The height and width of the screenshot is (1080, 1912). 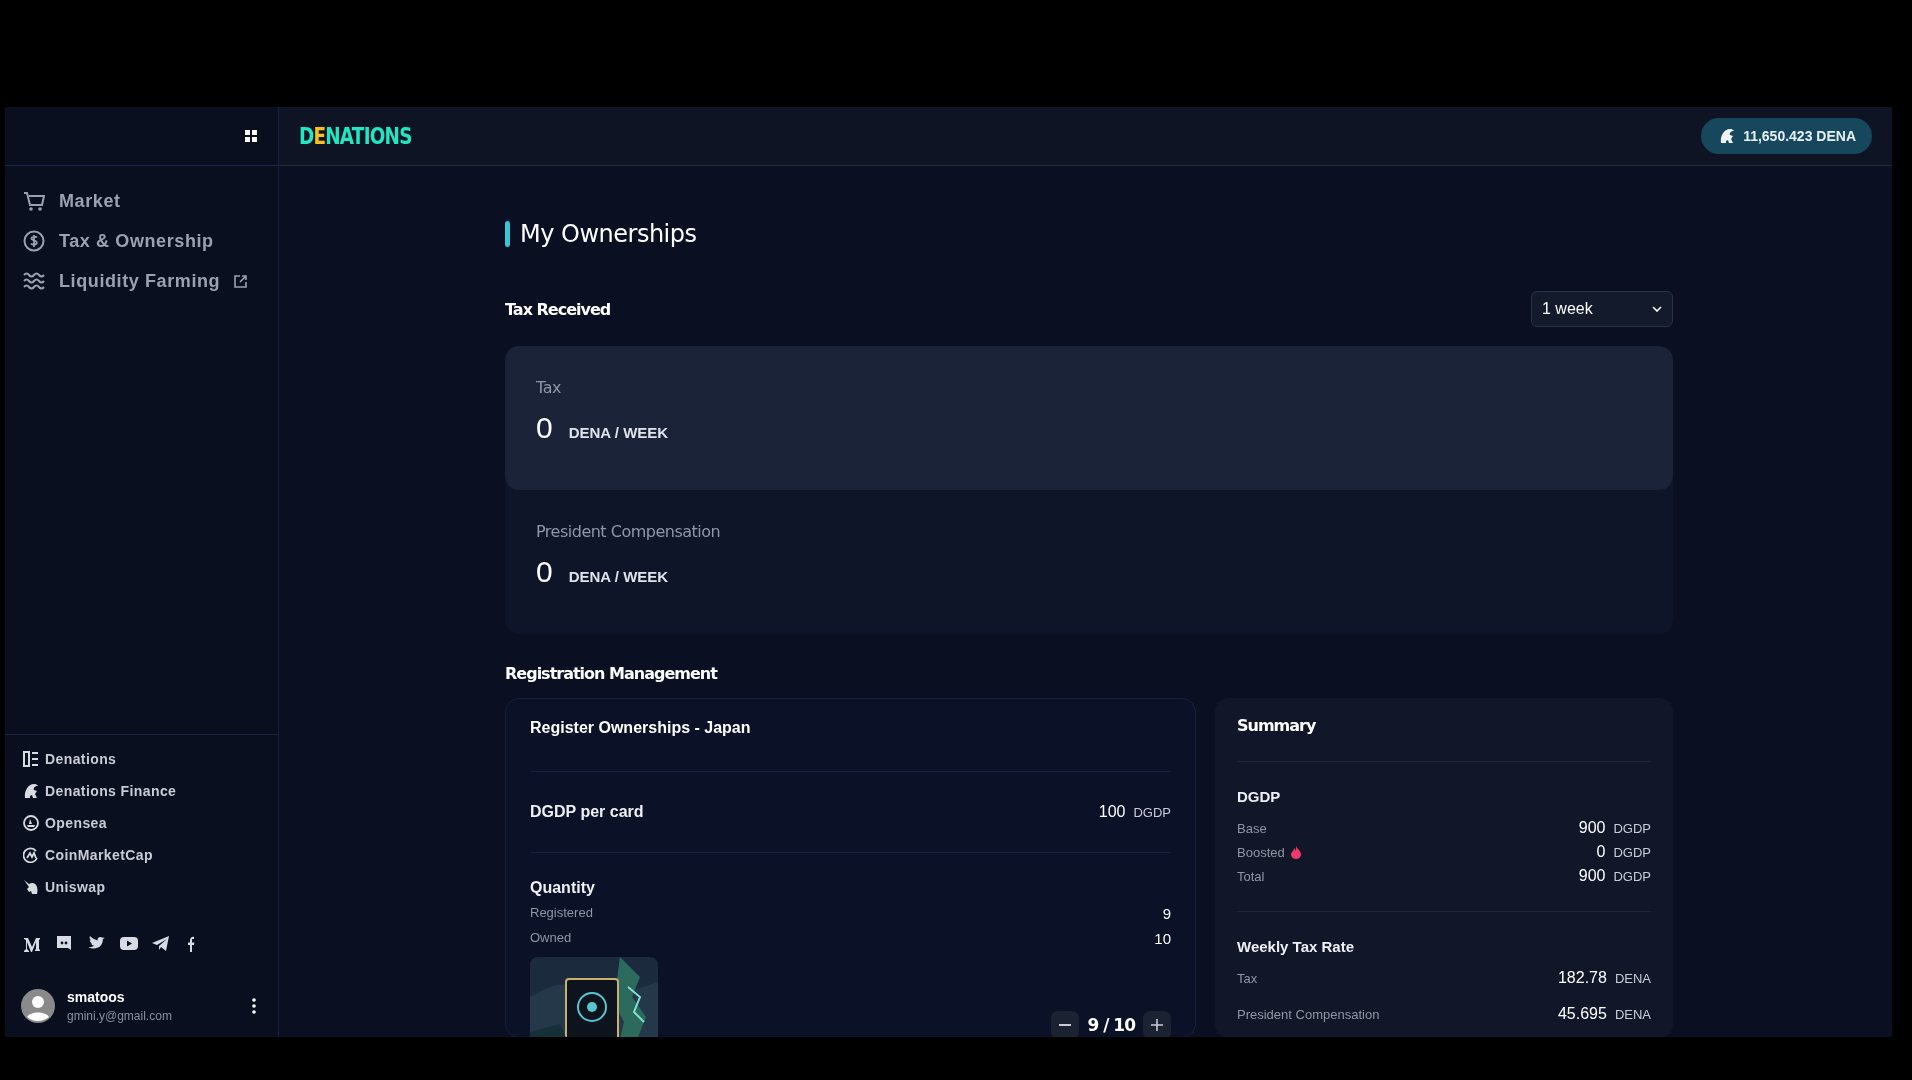 What do you see at coordinates (608, 234) in the screenshot?
I see `page-title: My Ownerships` at bounding box center [608, 234].